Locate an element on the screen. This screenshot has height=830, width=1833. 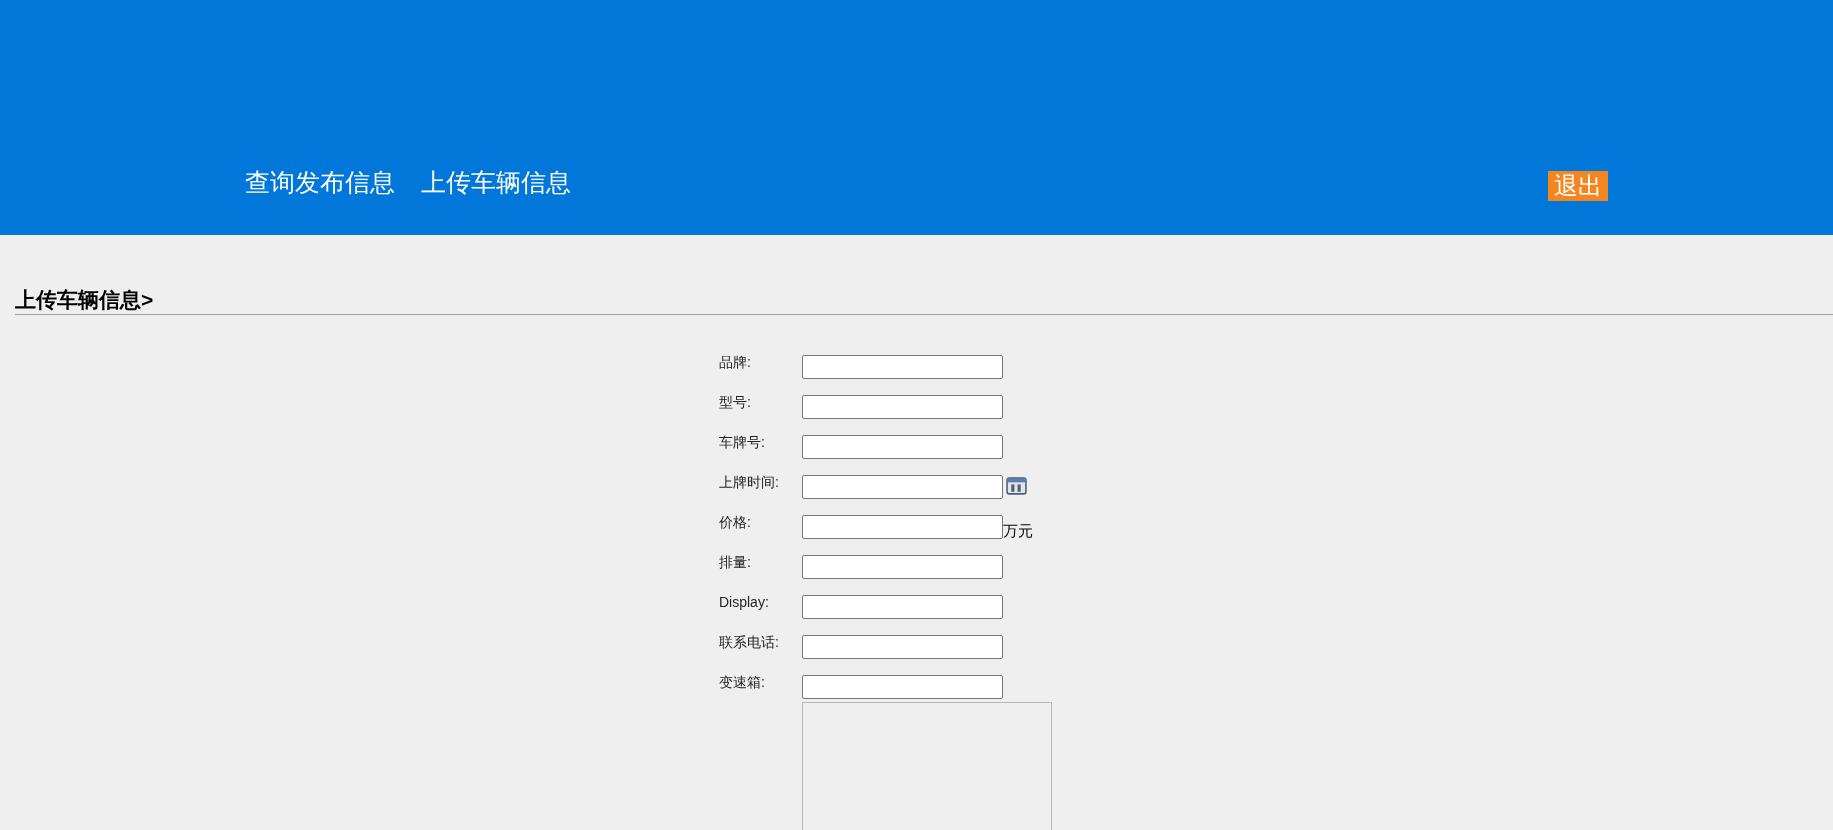
section-title: 上传车辆信息> is located at coordinates (924, 301).